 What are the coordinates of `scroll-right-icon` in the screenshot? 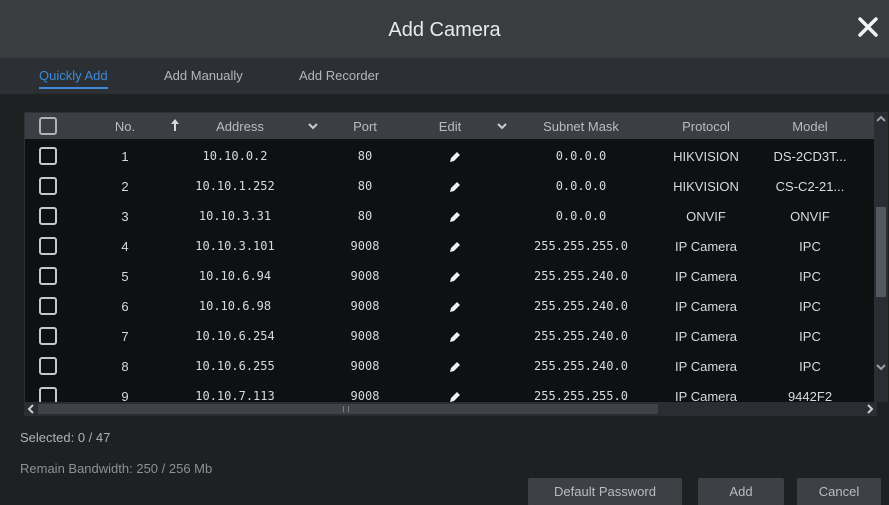 It's located at (870, 409).